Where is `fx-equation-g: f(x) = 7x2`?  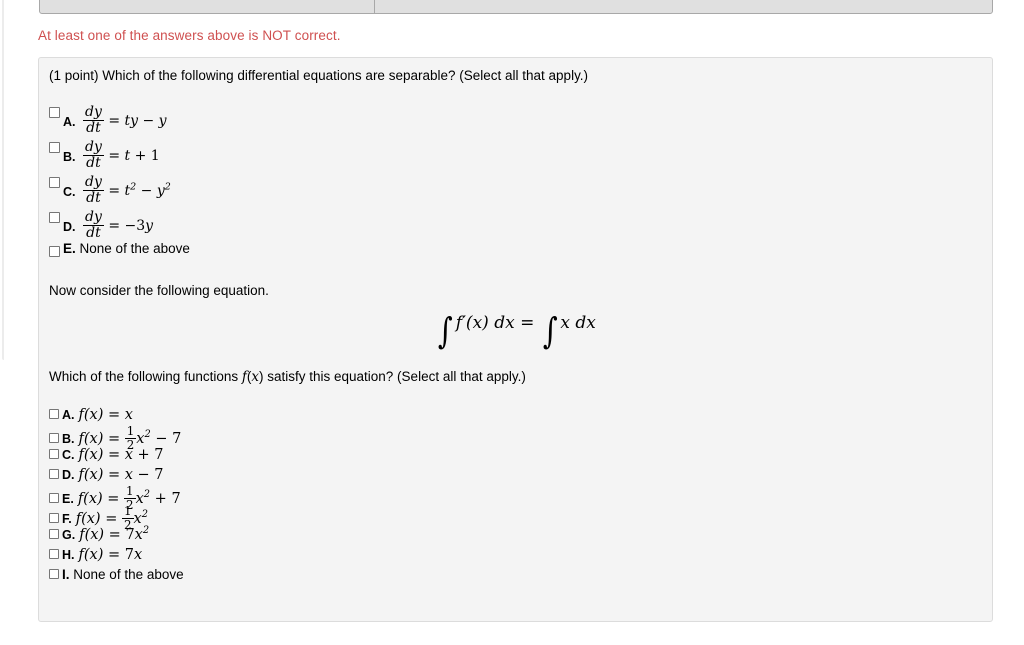
fx-equation-g: f(x) = 7x2 is located at coordinates (114, 534).